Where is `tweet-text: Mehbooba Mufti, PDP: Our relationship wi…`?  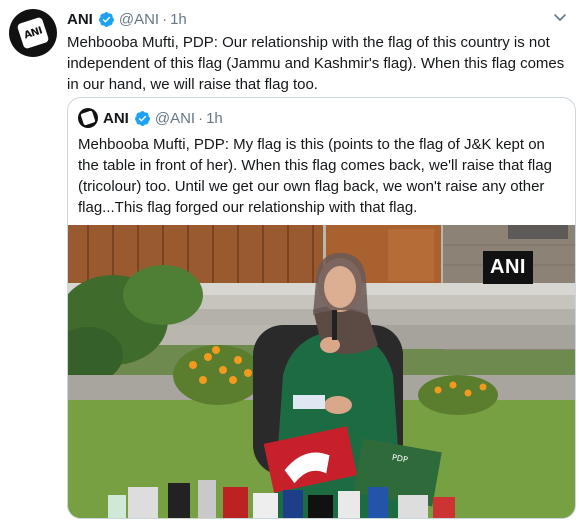 tweet-text: Mehbooba Mufti, PDP: Our relationship wi… is located at coordinates (316, 63).